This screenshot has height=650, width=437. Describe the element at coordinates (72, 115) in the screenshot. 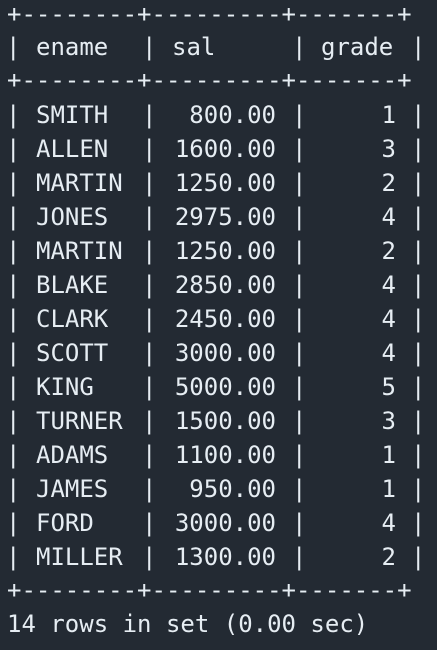

I see `cell-ename: SMITH` at that location.